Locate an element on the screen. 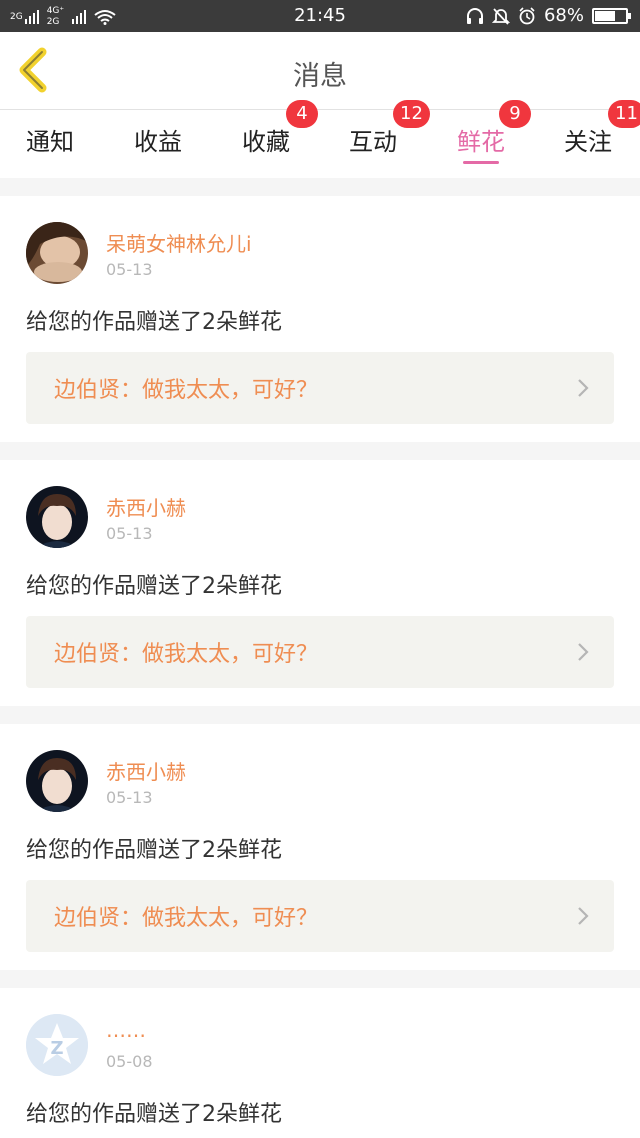 The image size is (640, 1138). tab-notice: 通知 is located at coordinates (50, 144).